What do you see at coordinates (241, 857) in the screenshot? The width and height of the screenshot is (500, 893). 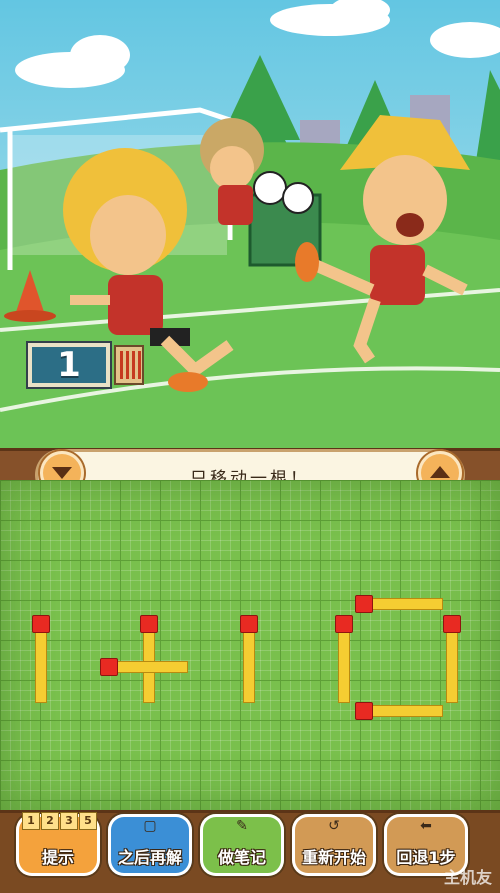 I see `notes-label: 做笔记` at bounding box center [241, 857].